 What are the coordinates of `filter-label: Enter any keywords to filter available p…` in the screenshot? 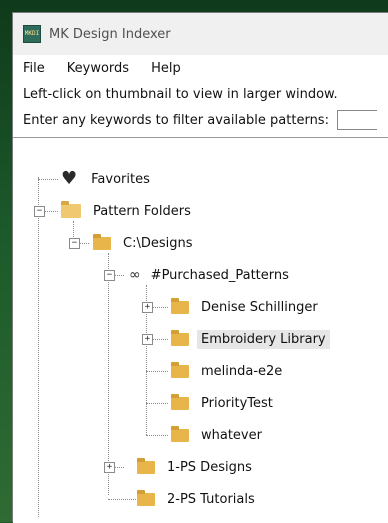 It's located at (176, 120).